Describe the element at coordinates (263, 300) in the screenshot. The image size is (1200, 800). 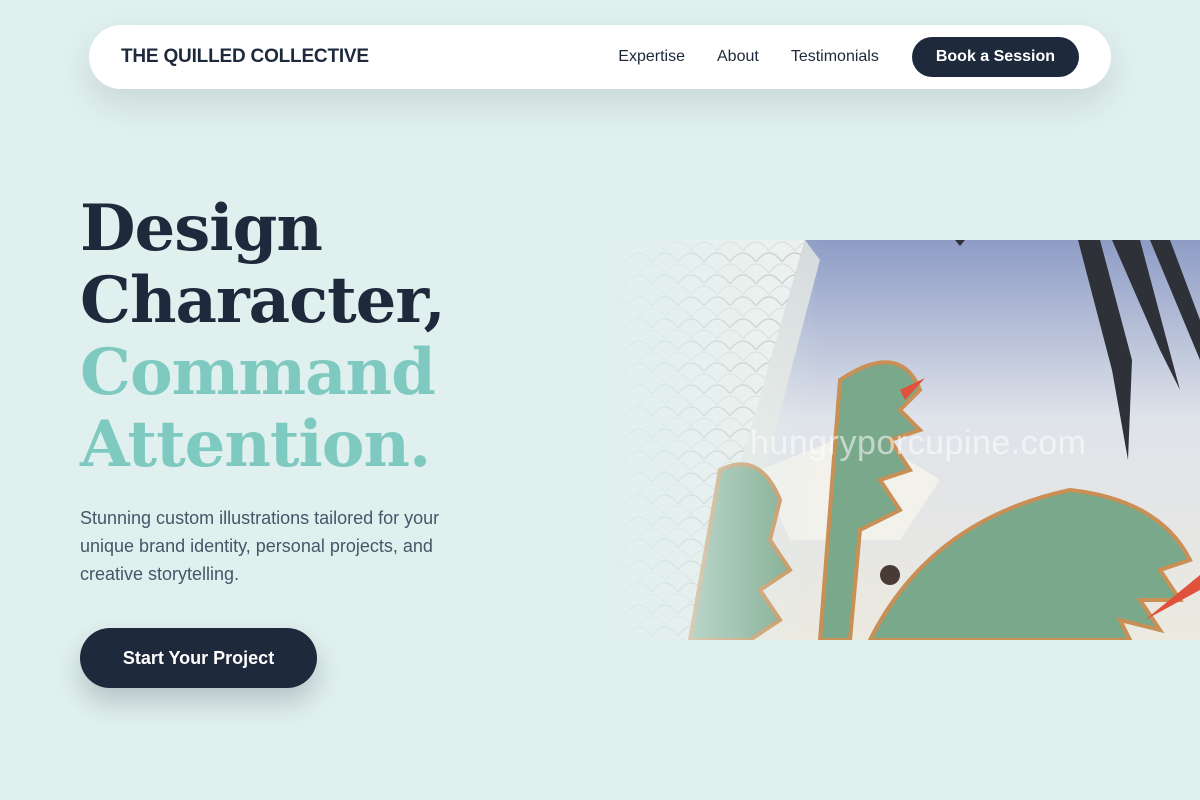
I see `hero-title-line-2: Character,` at that location.